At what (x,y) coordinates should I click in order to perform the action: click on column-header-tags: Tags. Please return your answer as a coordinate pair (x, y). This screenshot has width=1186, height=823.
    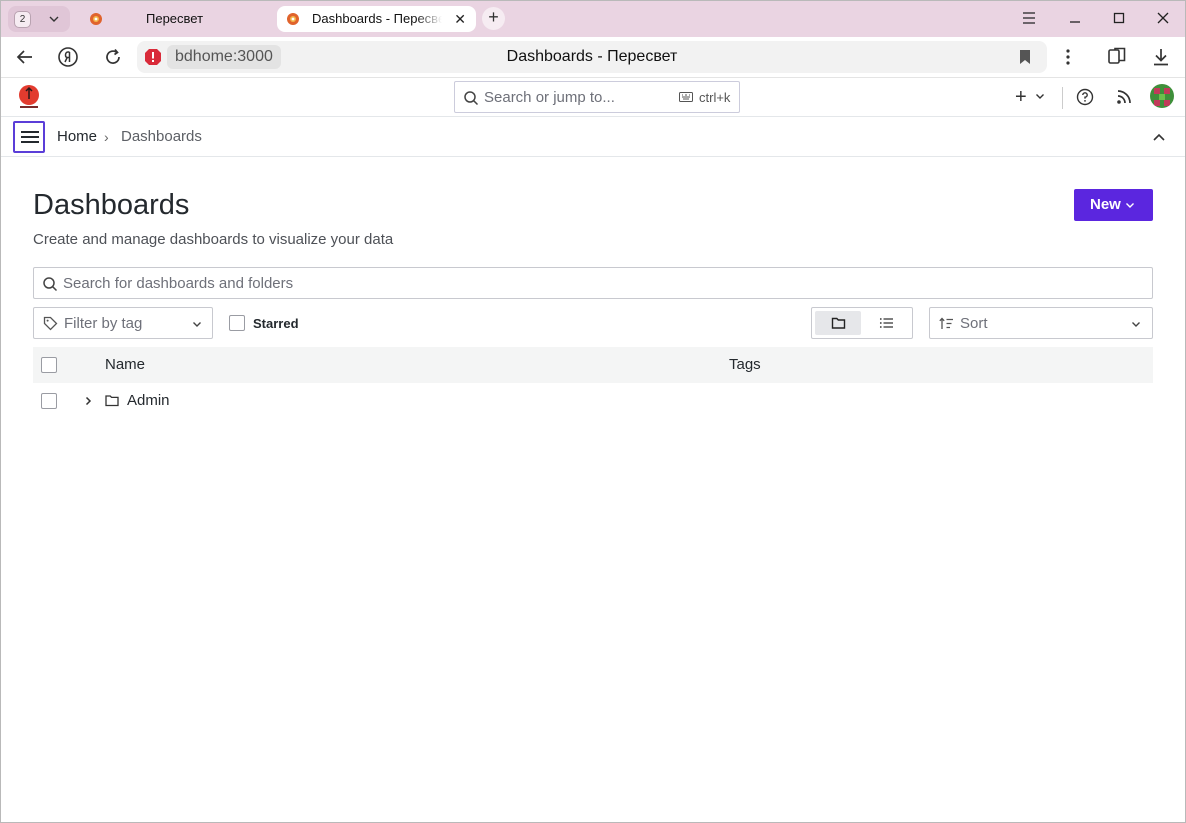
    Looking at the image, I should click on (745, 364).